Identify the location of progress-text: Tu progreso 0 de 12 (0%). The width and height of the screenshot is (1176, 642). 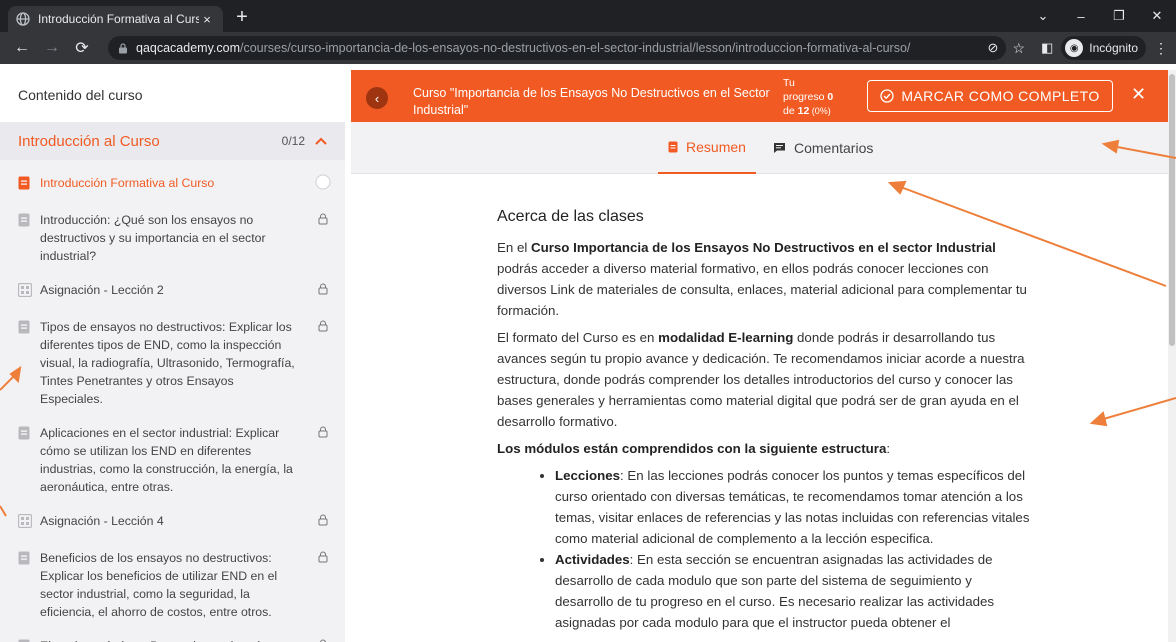
(808, 97).